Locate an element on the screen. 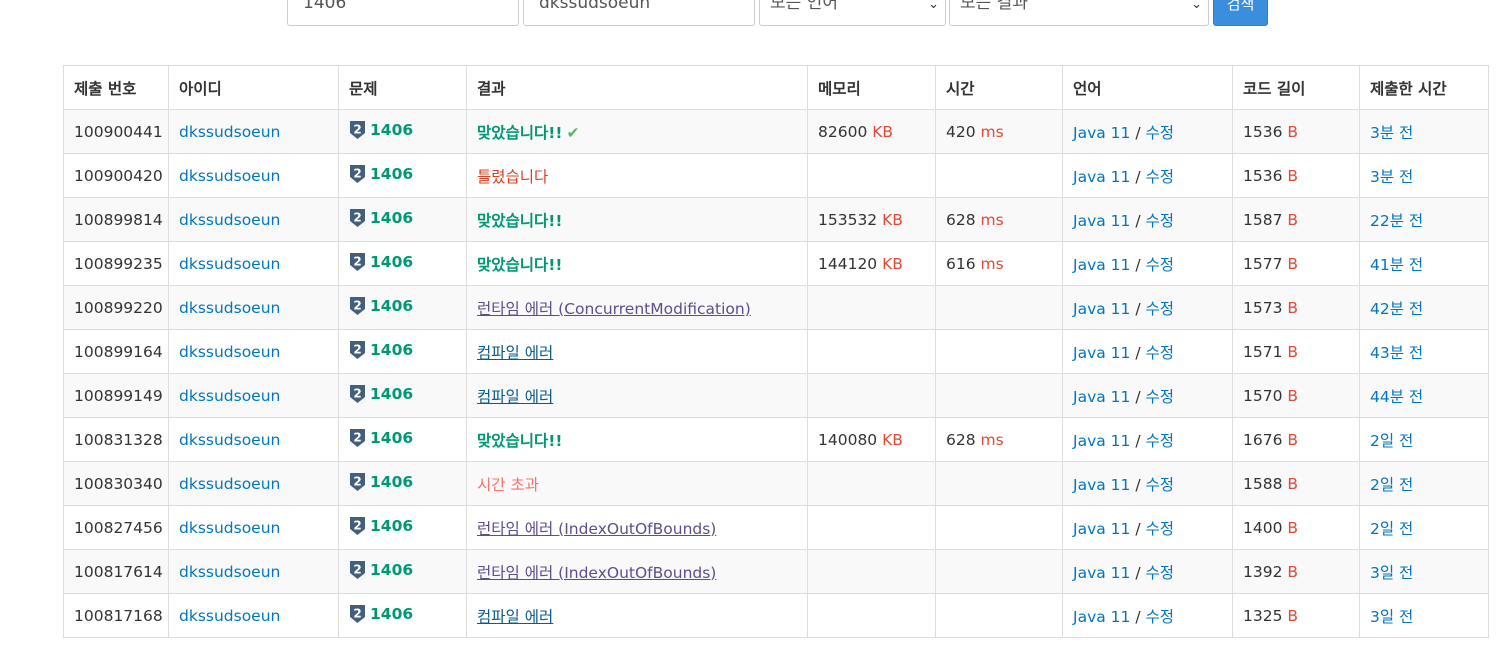 This screenshot has width=1506, height=652. cell-result: 컴파일 에러 is located at coordinates (637, 351).